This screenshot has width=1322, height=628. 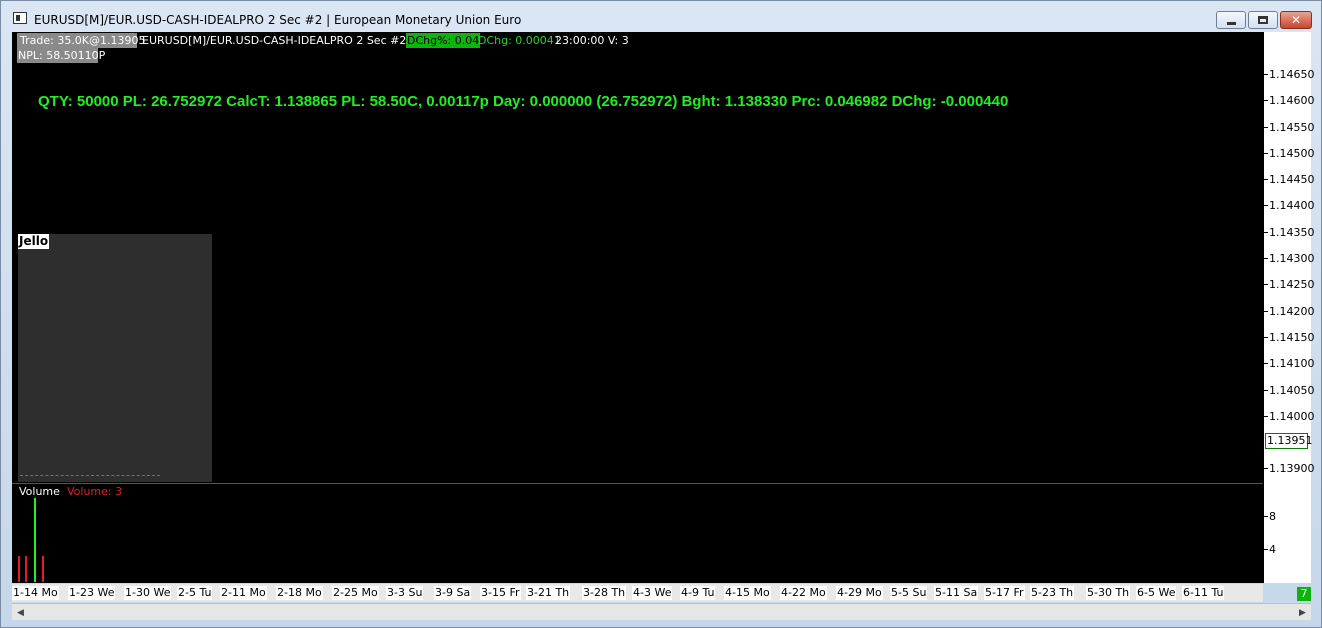 I want to click on date-label: 4-9 Tu, so click(x=698, y=593).